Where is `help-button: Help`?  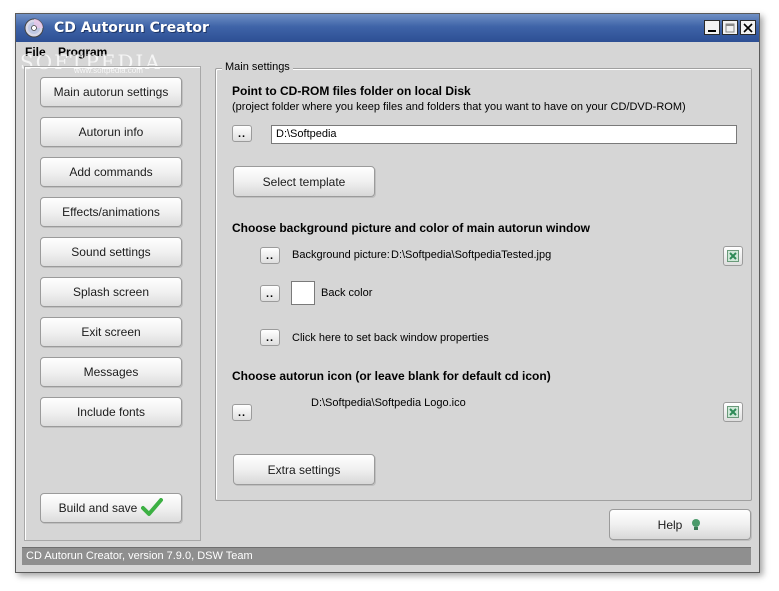
help-button: Help is located at coordinates (680, 524).